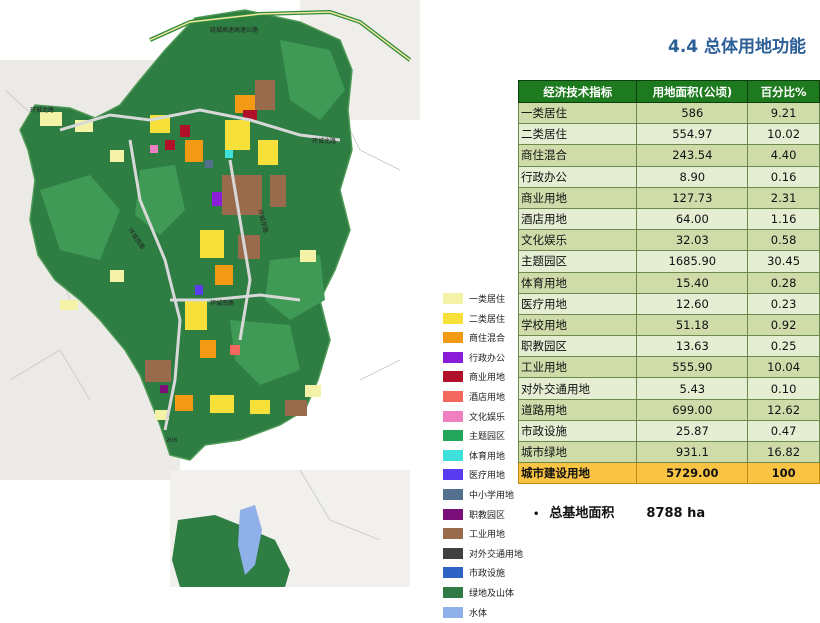 The image size is (820, 623). I want to click on cell-name: 学校用地, so click(578, 324).